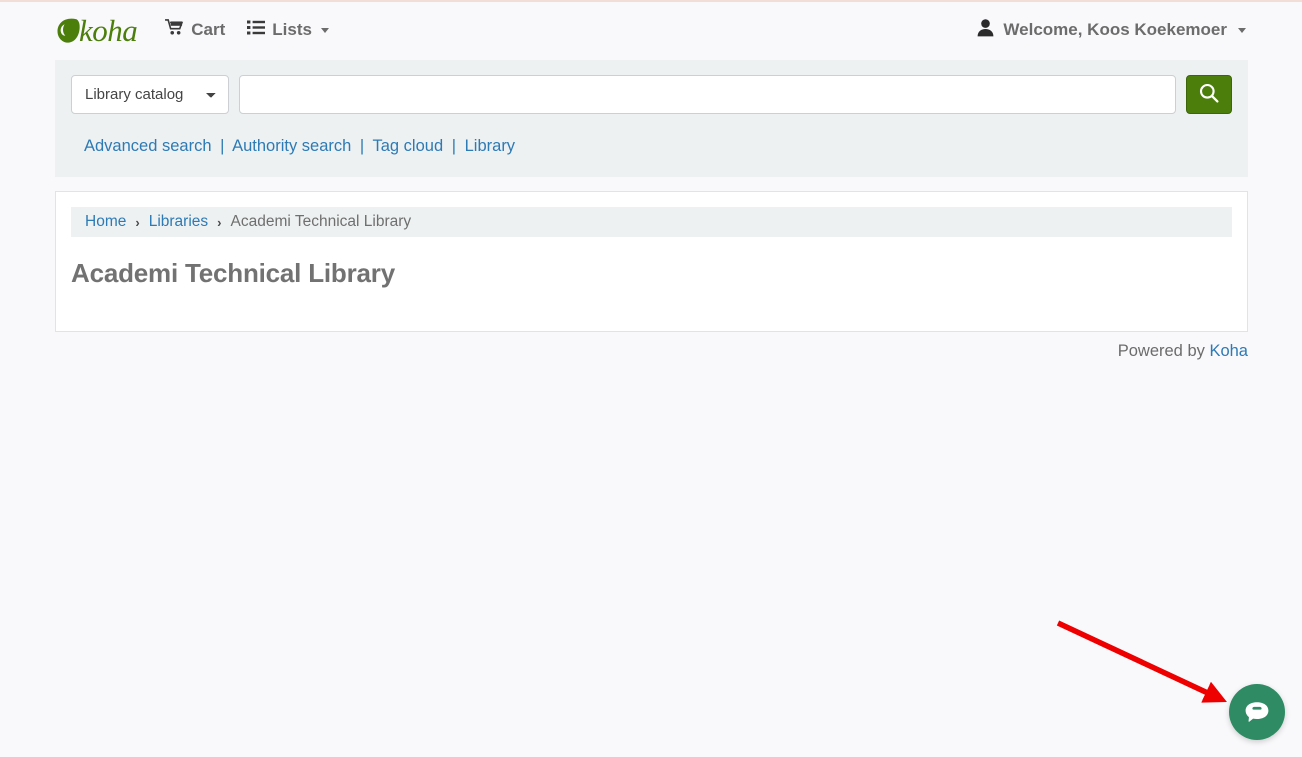 The image size is (1302, 757). I want to click on powered-by-text: Powered by, so click(1163, 351).